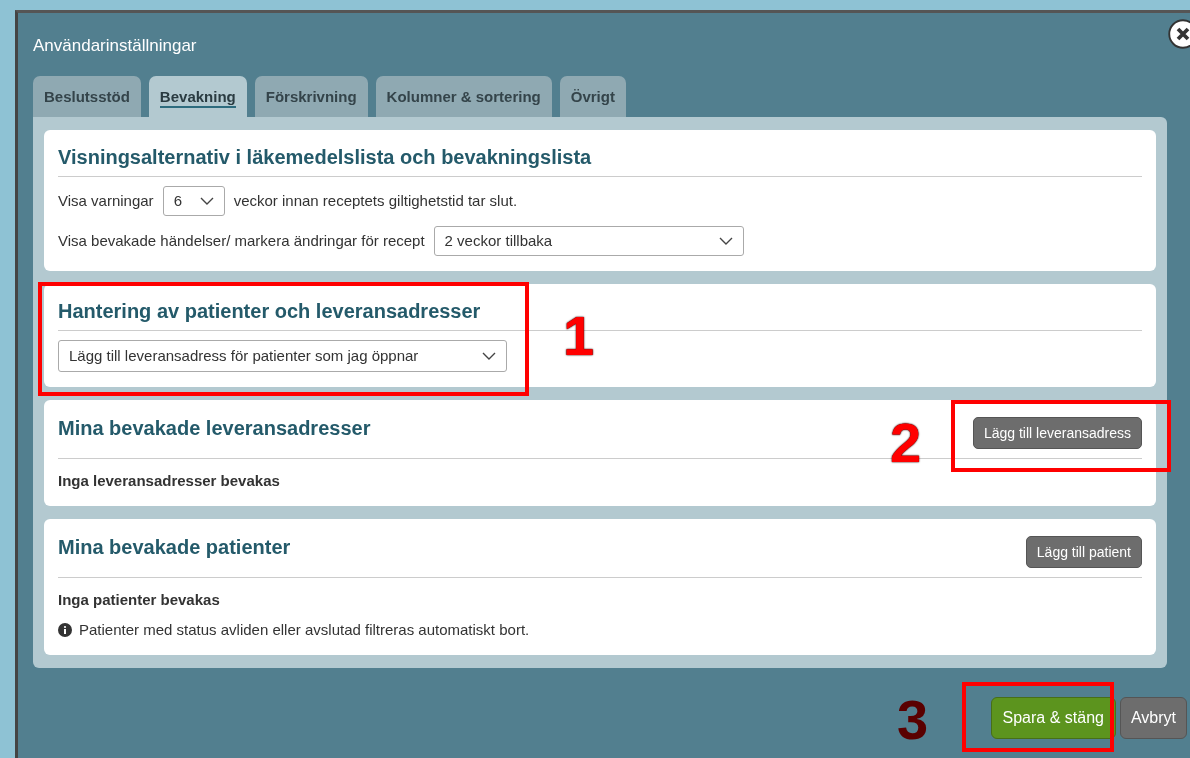 The width and height of the screenshot is (1190, 758). Describe the element at coordinates (579, 336) in the screenshot. I see `callout-number: 1` at that location.